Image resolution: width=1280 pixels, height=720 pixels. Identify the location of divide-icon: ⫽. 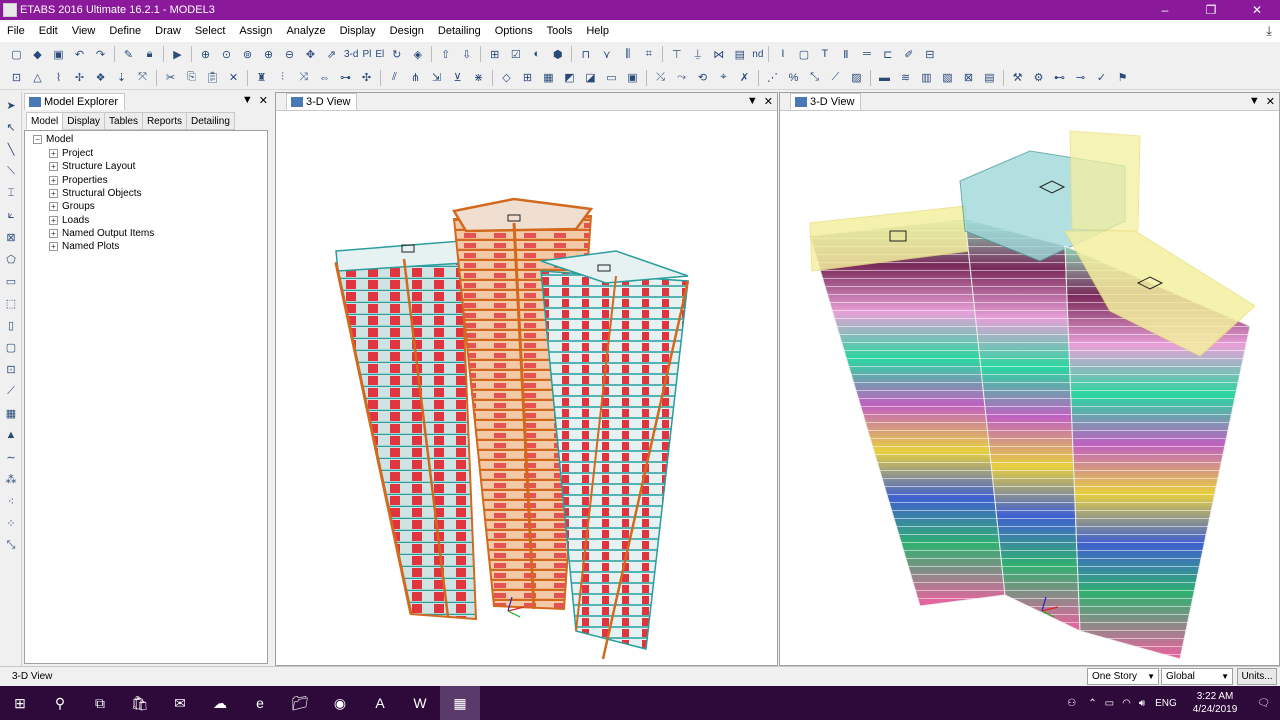
(395, 78).